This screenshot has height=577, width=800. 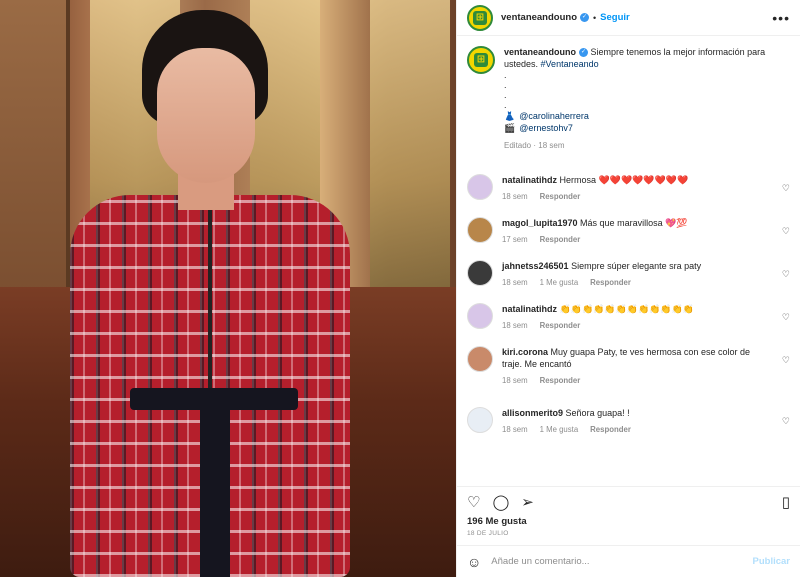 I want to click on share-icon: ➢, so click(x=527, y=502).